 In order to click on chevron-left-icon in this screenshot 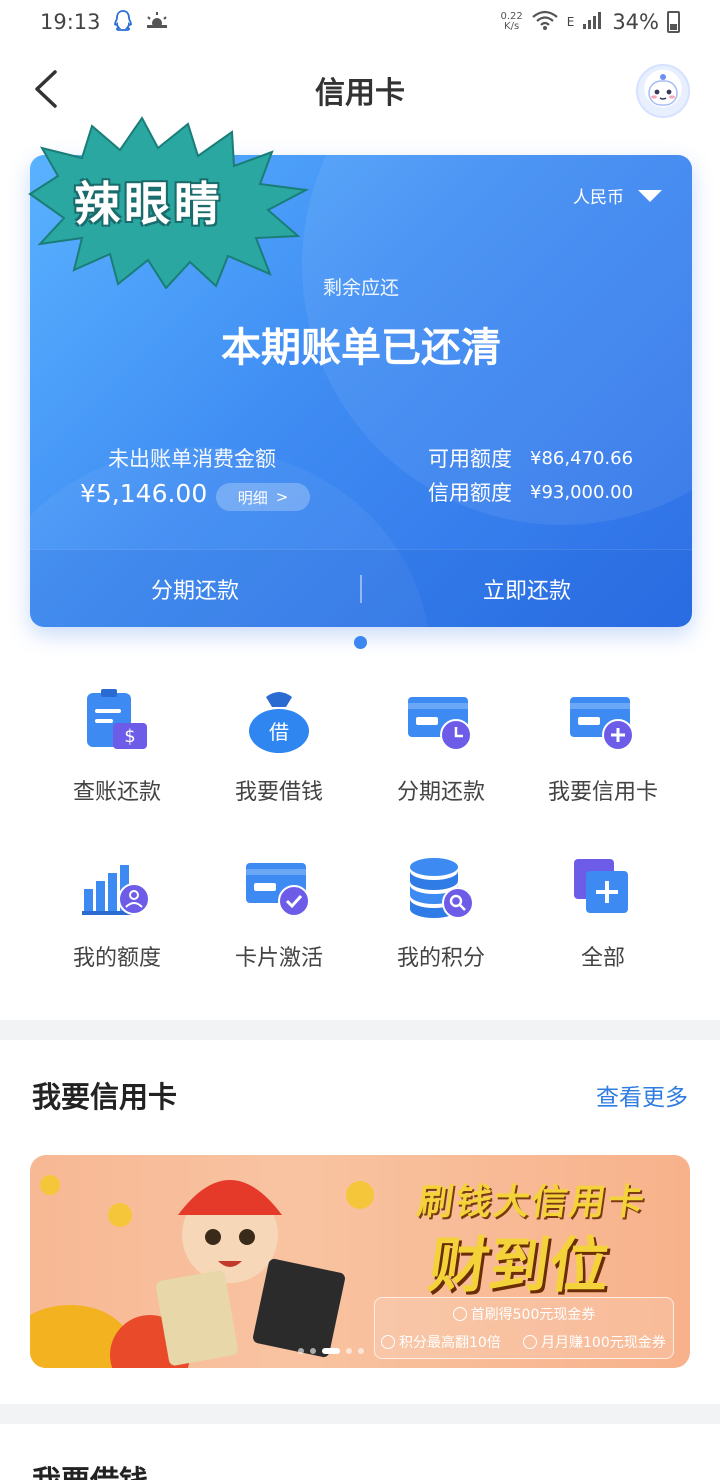, I will do `click(46, 89)`.